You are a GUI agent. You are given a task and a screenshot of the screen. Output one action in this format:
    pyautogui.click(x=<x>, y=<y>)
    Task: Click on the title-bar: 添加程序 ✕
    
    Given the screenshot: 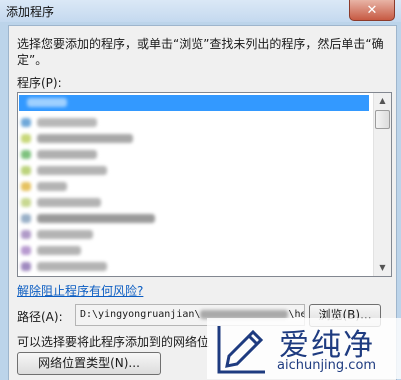 What is the action you would take?
    pyautogui.click(x=200, y=11)
    